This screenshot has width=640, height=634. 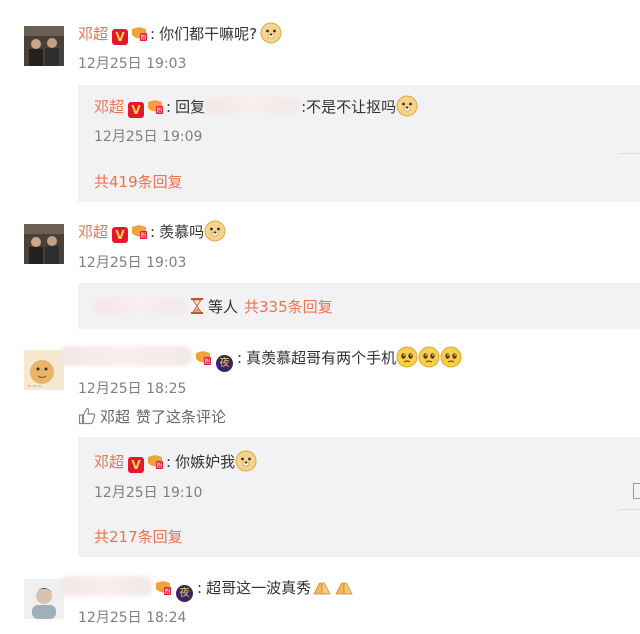 What do you see at coordinates (190, 107) in the screenshot?
I see `reply-prefix: 回复` at bounding box center [190, 107].